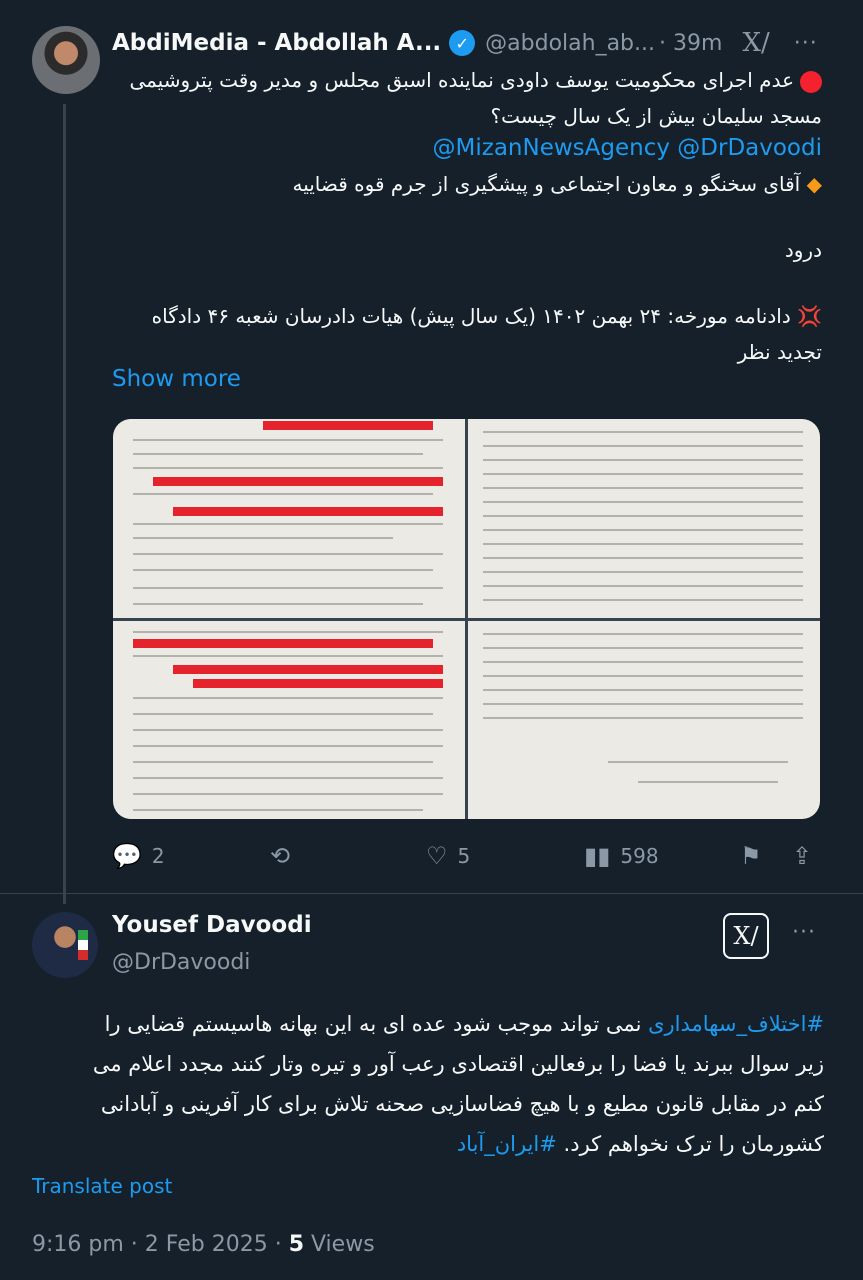 The width and height of the screenshot is (863, 1280). I want to click on like-button: ♡ 5, so click(448, 856).